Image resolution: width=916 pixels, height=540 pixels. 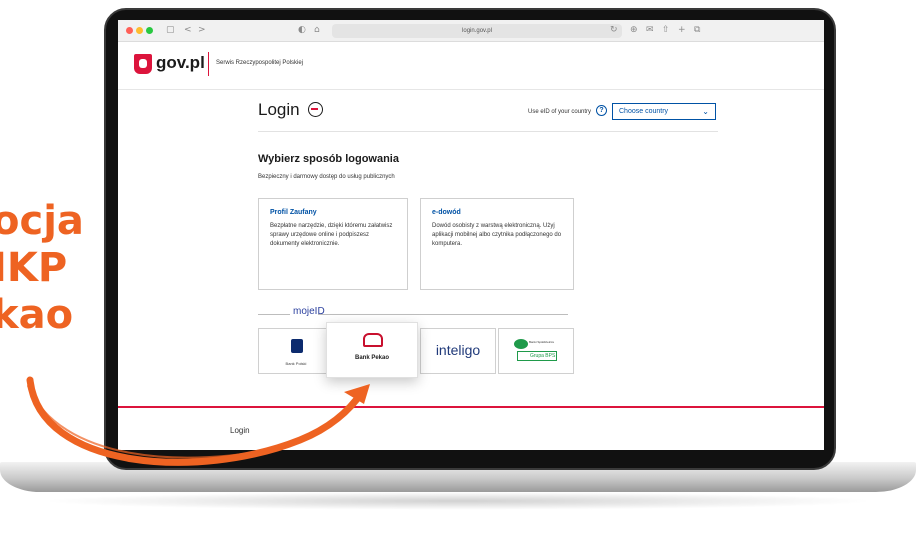 I want to click on page-title: Login, so click(x=279, y=109).